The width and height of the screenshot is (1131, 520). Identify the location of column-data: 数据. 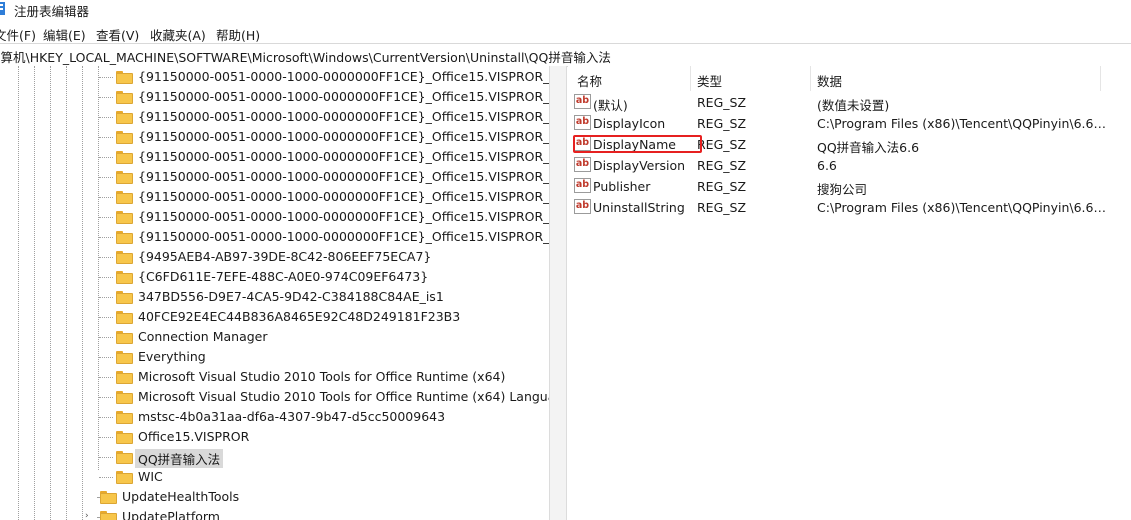
(829, 80).